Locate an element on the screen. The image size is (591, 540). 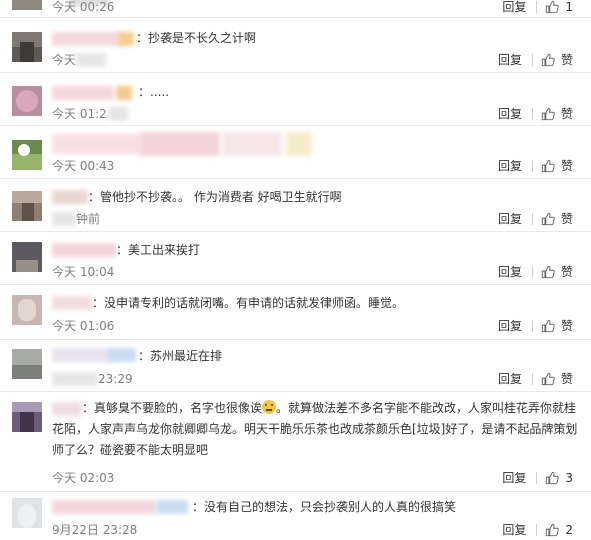
like-count: 2 is located at coordinates (569, 530).